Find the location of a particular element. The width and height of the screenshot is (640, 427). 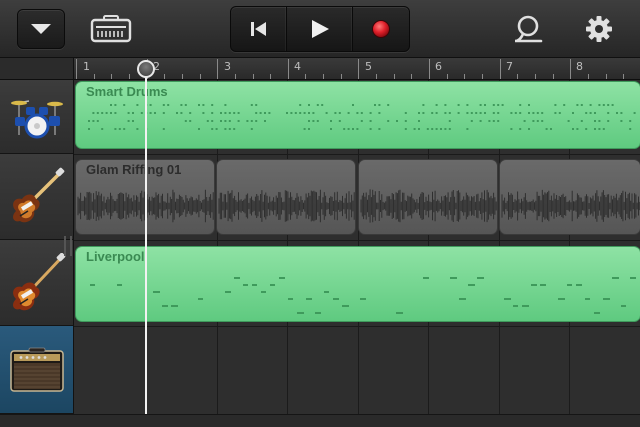

track-header-drums is located at coordinates (37, 117).